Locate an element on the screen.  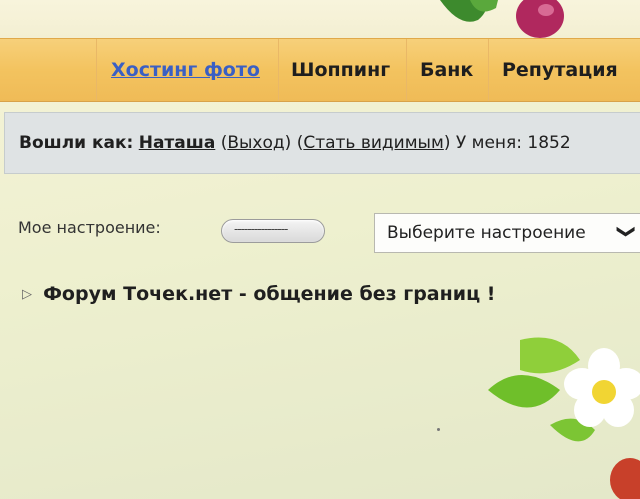
decorative-flower-icon is located at coordinates (564, 418).